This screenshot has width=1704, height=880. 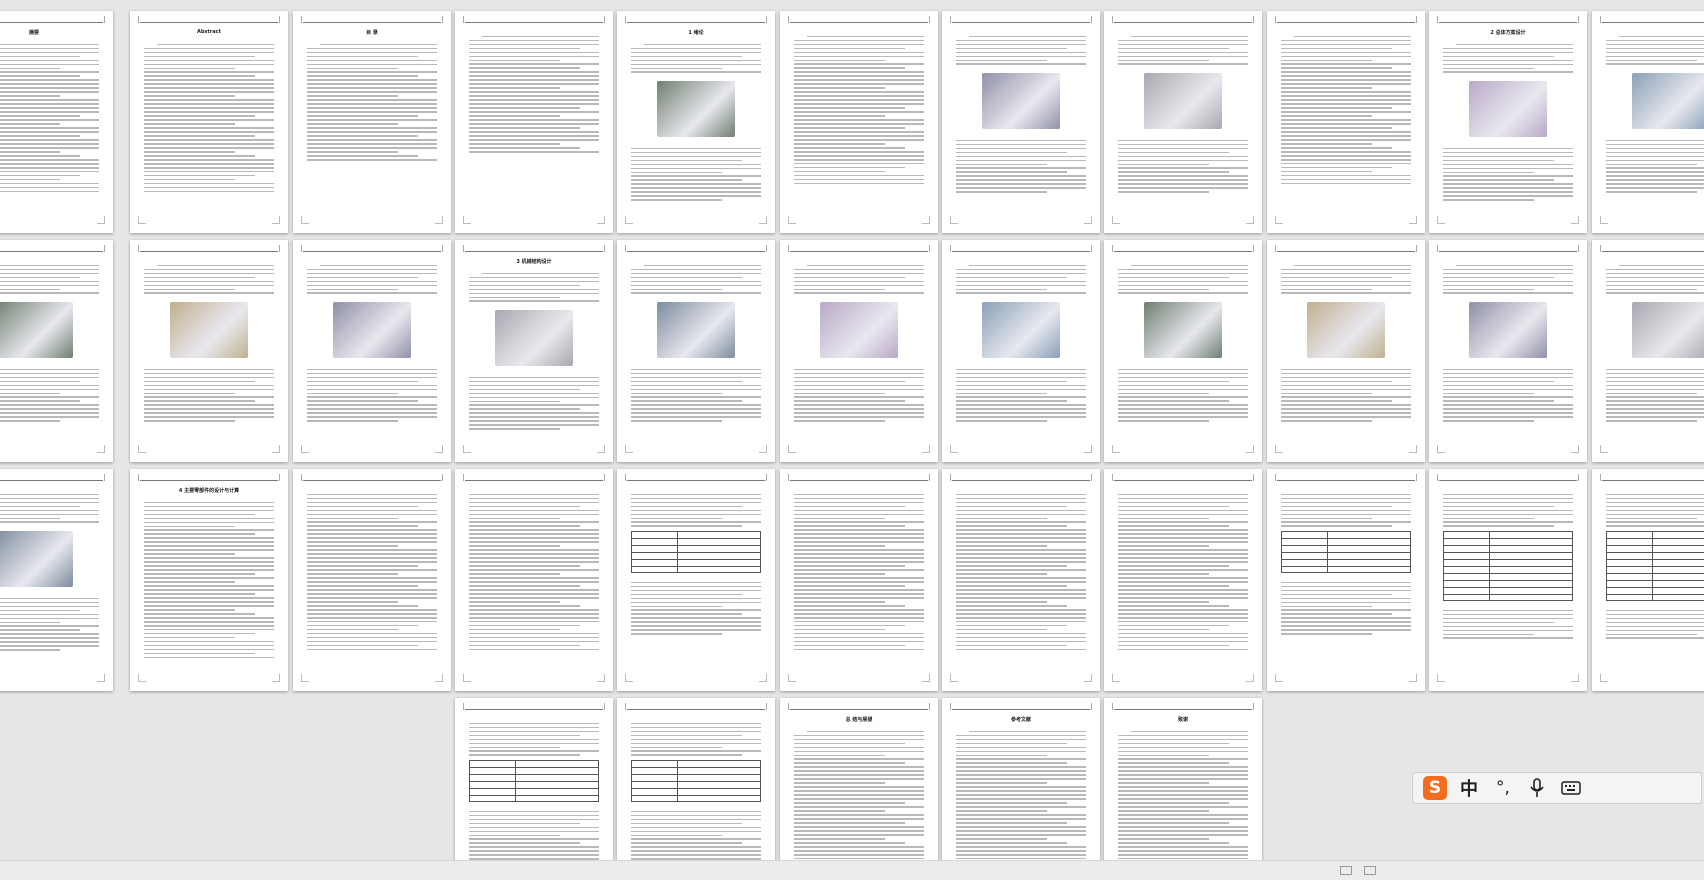 I want to click on microphone-icon, so click(x=1537, y=788).